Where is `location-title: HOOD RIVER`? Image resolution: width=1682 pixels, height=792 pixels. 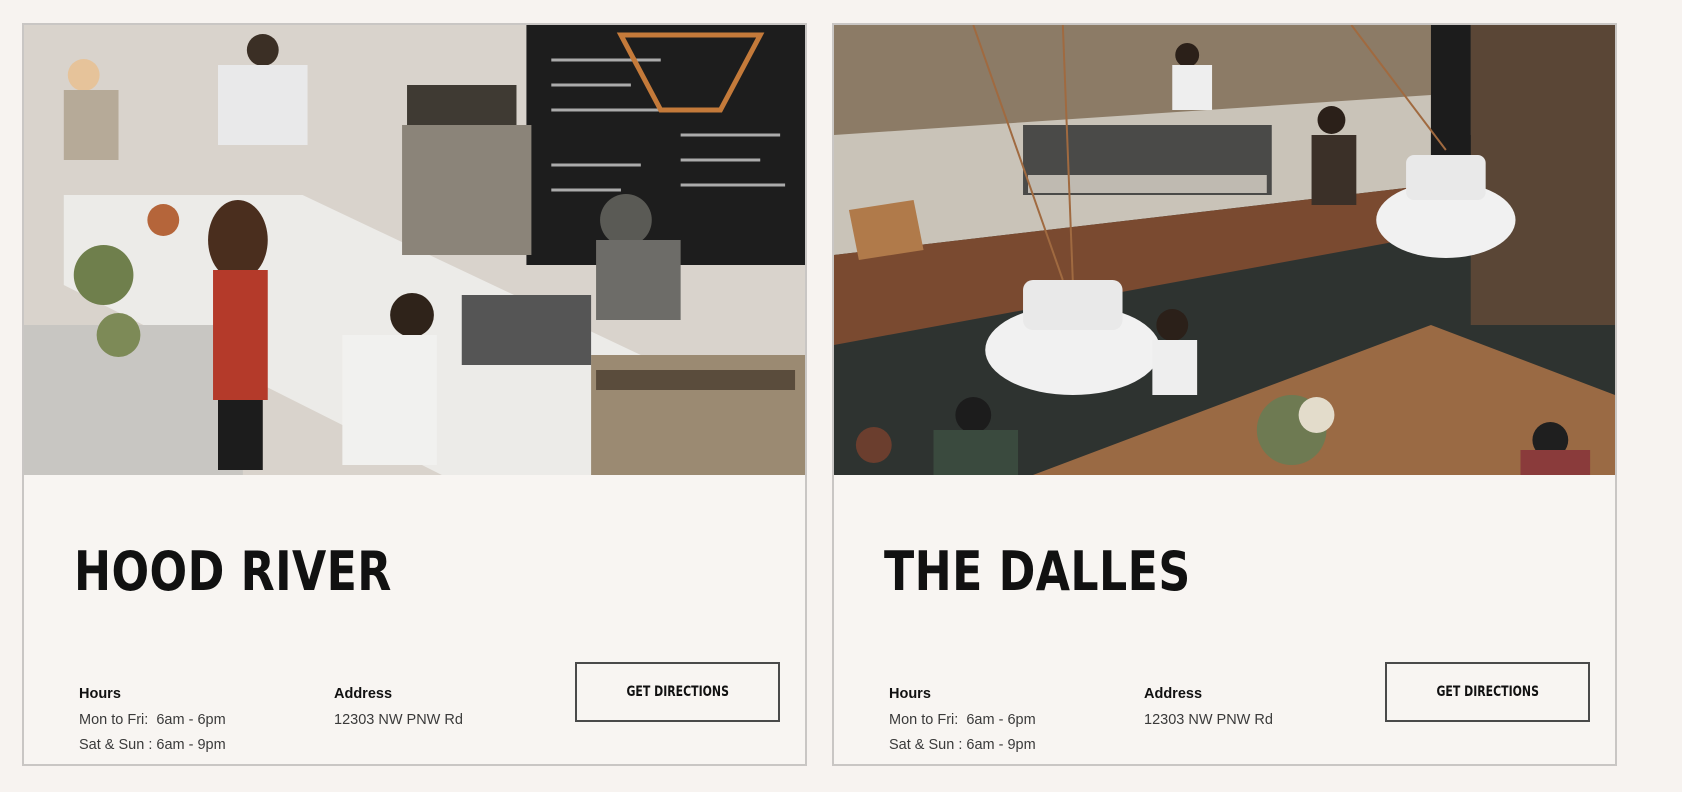 location-title: HOOD RIVER is located at coordinates (233, 571).